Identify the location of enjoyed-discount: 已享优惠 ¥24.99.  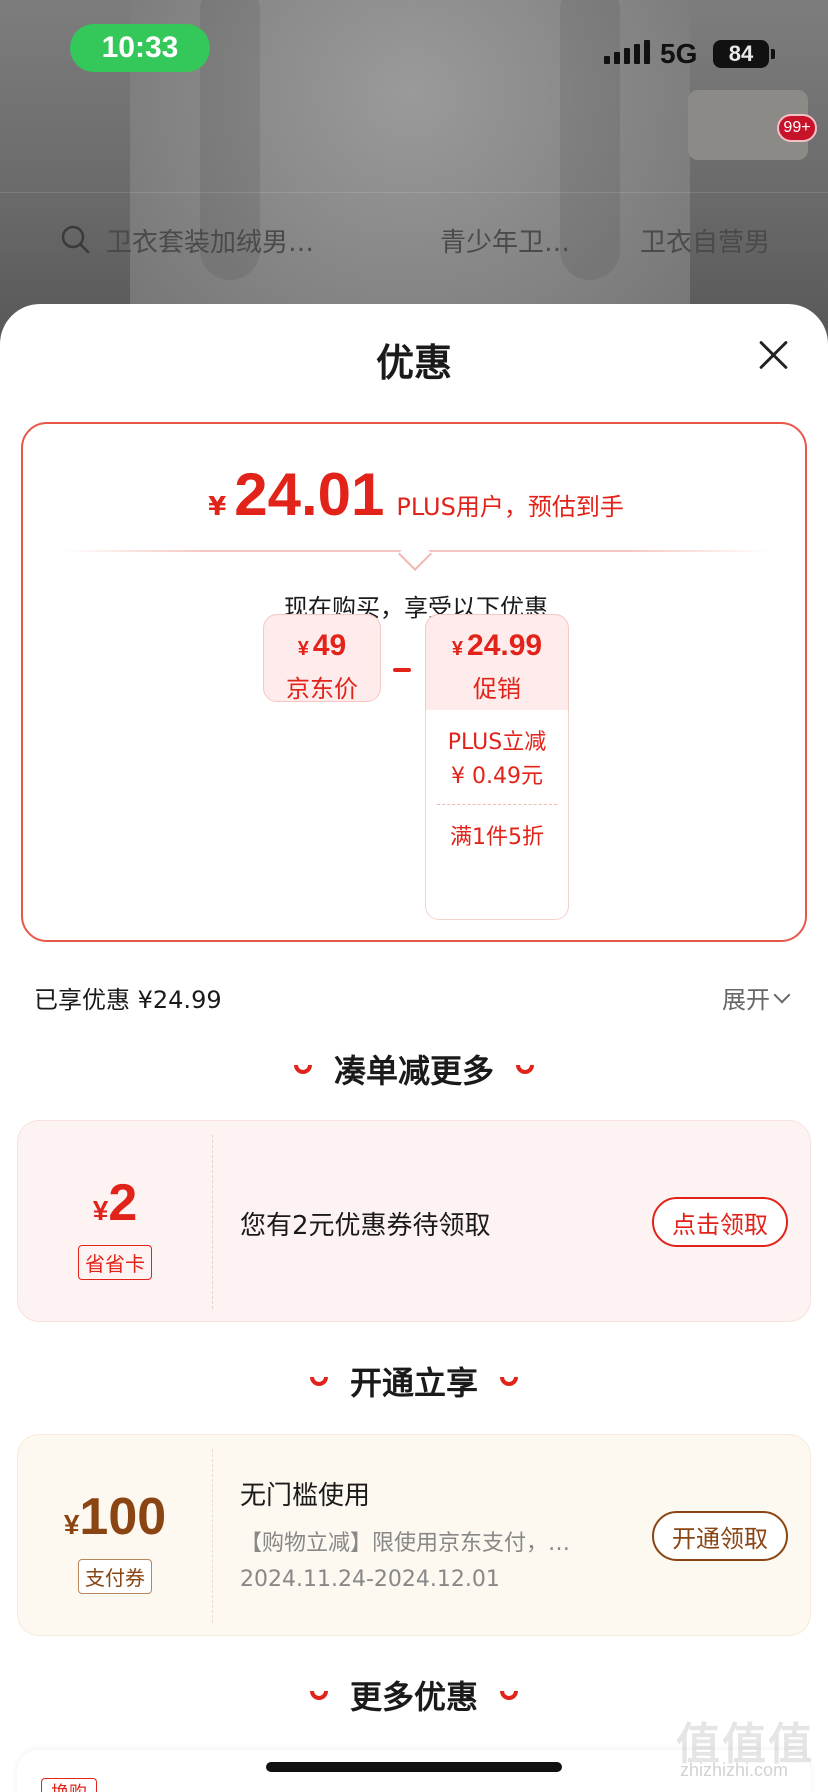
(128, 1000).